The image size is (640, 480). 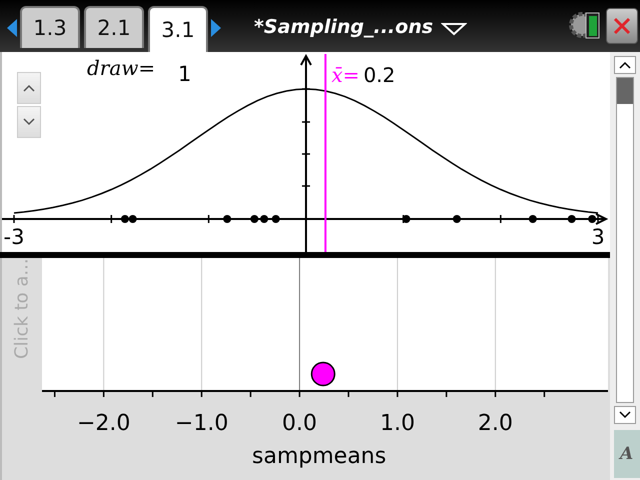 I want to click on tick-label: 1.0, so click(x=397, y=423).